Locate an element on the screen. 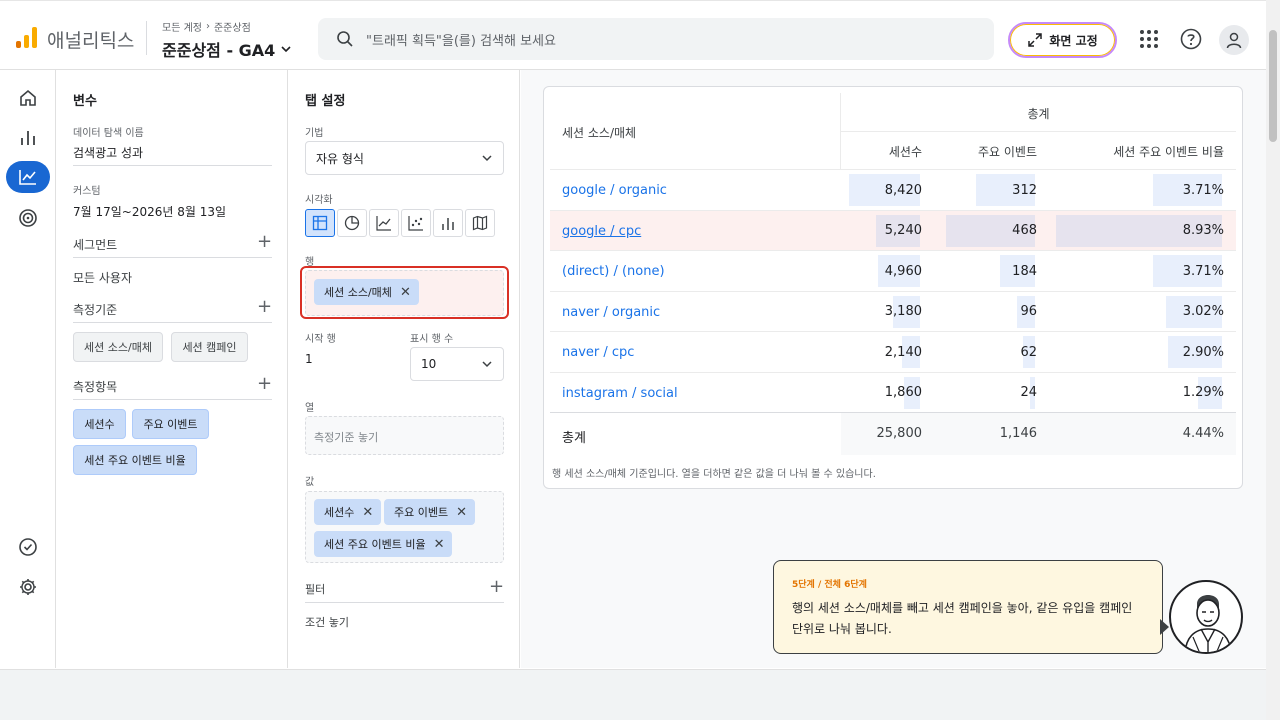  exploration-name-label: 데이터 탐색 이름 is located at coordinates (108, 133).